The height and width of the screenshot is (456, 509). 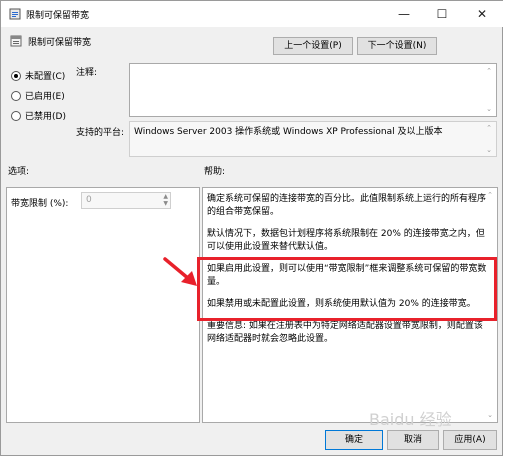 What do you see at coordinates (347, 289) in the screenshot?
I see `annotation-highlight-box` at bounding box center [347, 289].